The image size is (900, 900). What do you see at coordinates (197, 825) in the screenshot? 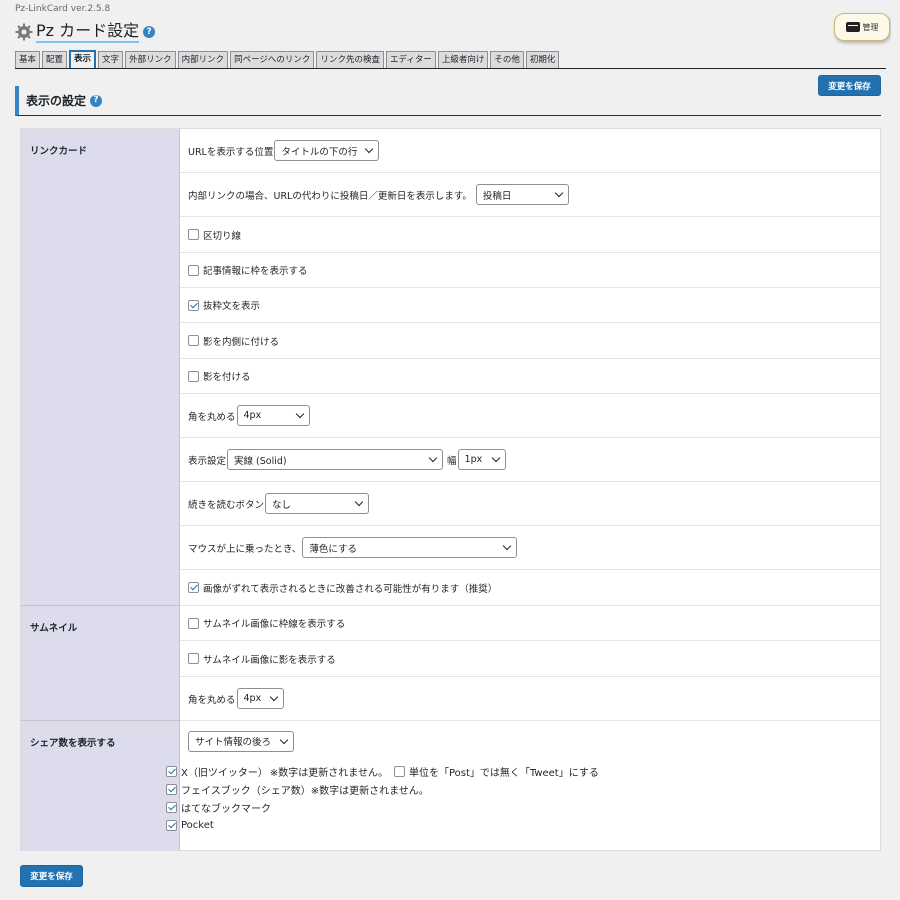
I see `share-pocket-label: Pocket` at bounding box center [197, 825].